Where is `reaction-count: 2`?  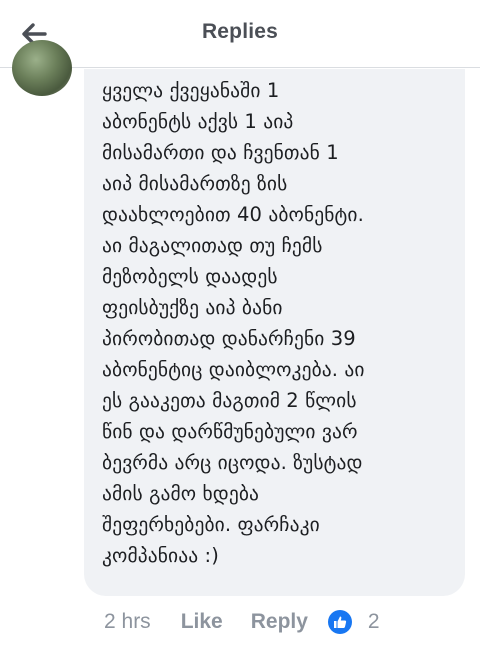
reaction-count: 2 is located at coordinates (374, 622).